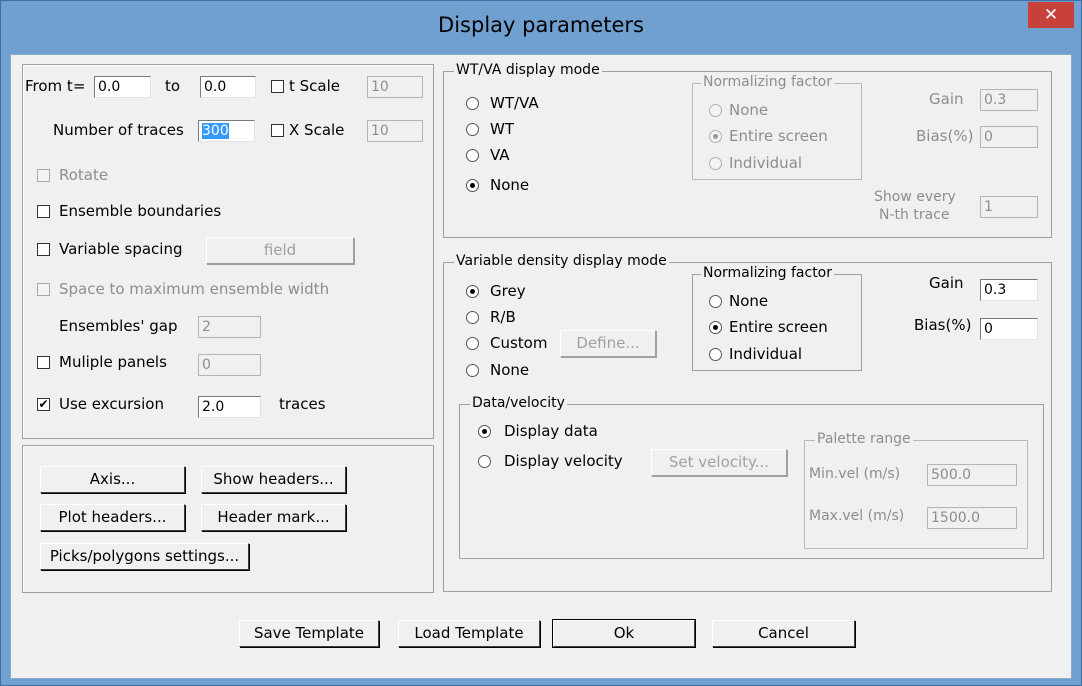 This screenshot has height=686, width=1082. What do you see at coordinates (715, 354) in the screenshot?
I see `vd-norm-radio-individual` at bounding box center [715, 354].